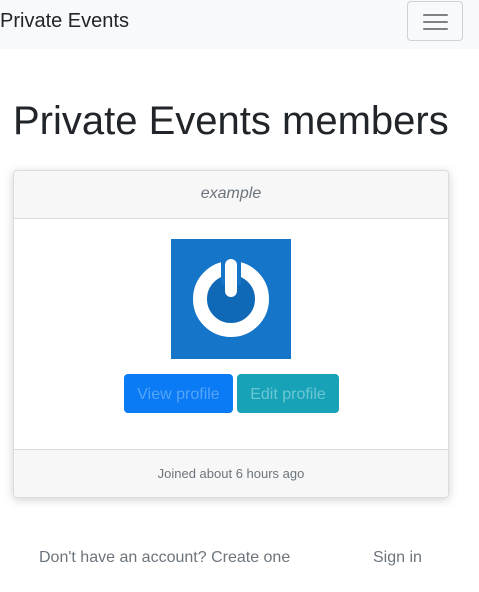 Image resolution: width=479 pixels, height=592 pixels. Describe the element at coordinates (435, 21) in the screenshot. I see `navbar-toggler-button` at that location.